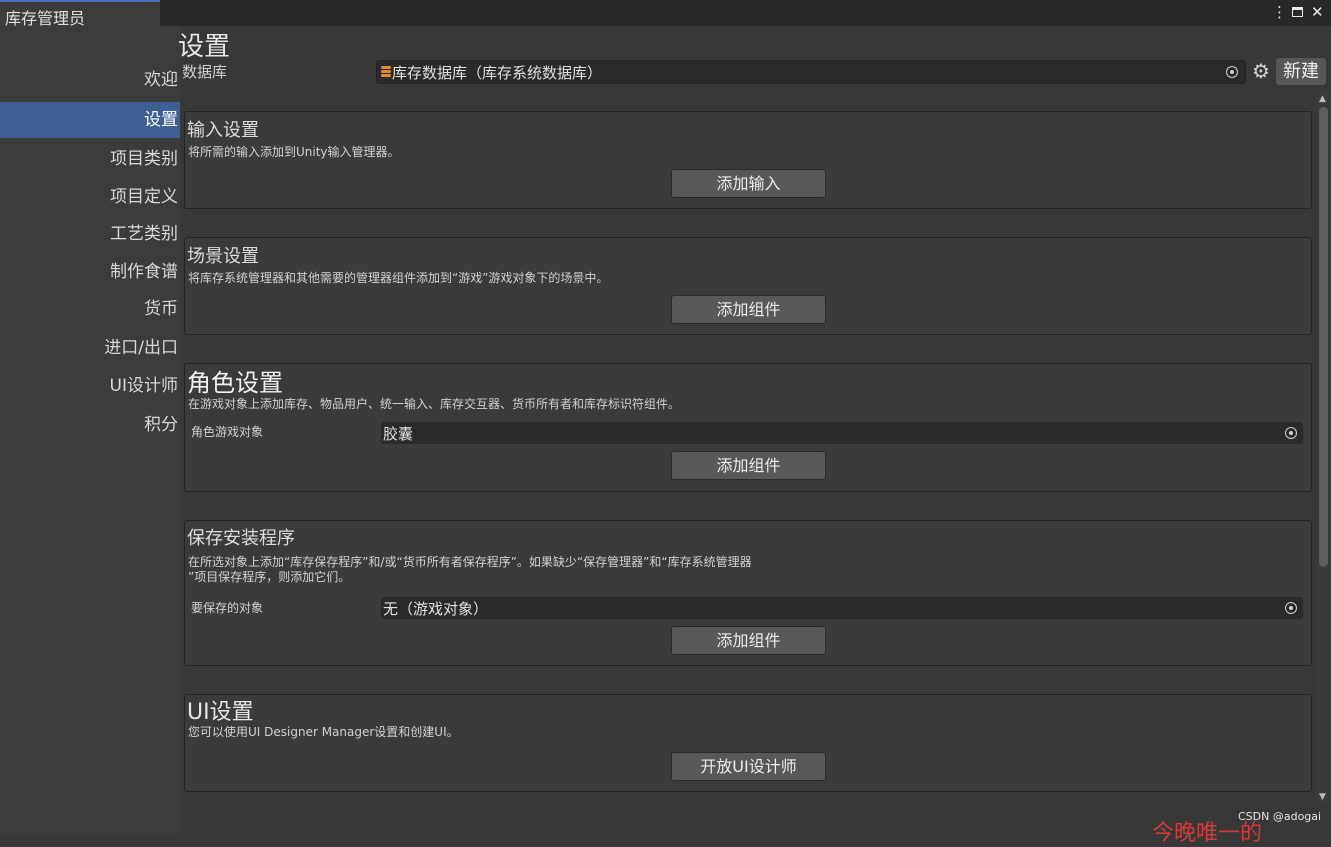 The width and height of the screenshot is (1331, 847). Describe the element at coordinates (80, 14) in the screenshot. I see `window-tab: 库存管理员` at that location.